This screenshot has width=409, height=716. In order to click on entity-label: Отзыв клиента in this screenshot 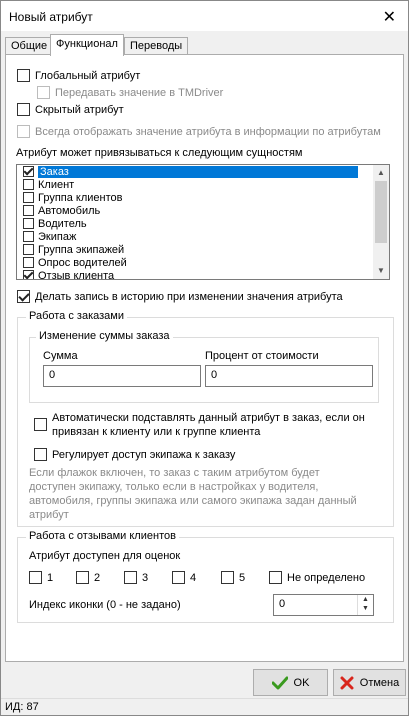, I will do `click(76, 274)`.